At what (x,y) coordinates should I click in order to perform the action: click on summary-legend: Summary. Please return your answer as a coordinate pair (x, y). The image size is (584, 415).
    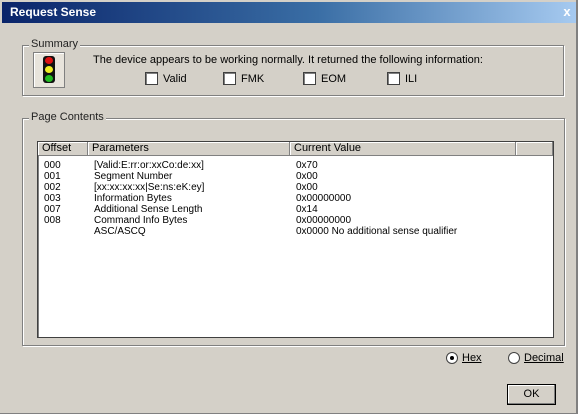
    Looking at the image, I should click on (55, 44).